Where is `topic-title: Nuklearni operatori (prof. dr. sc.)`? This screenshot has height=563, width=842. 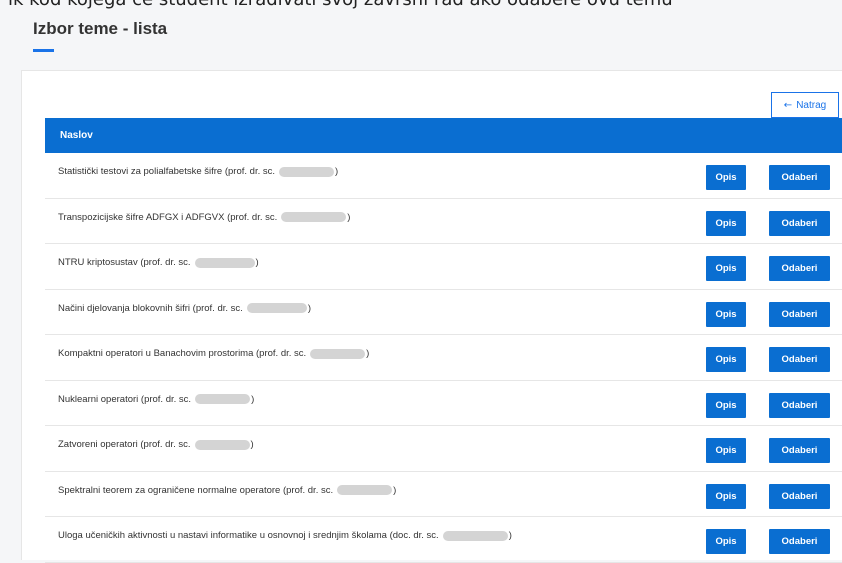
topic-title: Nuklearni operatori (prof. dr. sc.) is located at coordinates (156, 399).